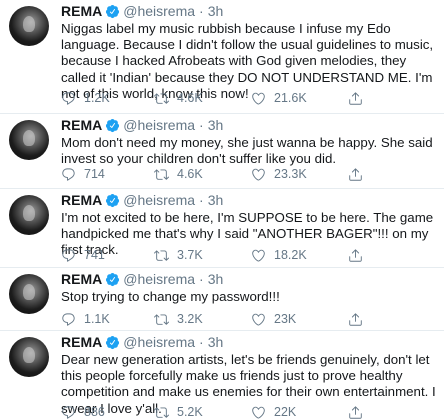 The width and height of the screenshot is (444, 420). Describe the element at coordinates (250, 319) in the screenshot. I see `tweet-actions: 1.1K 3.2K 23K` at that location.